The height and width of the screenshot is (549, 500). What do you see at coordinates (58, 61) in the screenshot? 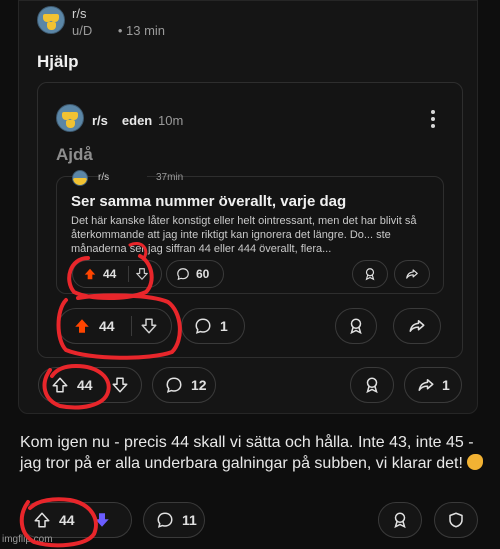
I see `post-title: Hjälp` at bounding box center [58, 61].